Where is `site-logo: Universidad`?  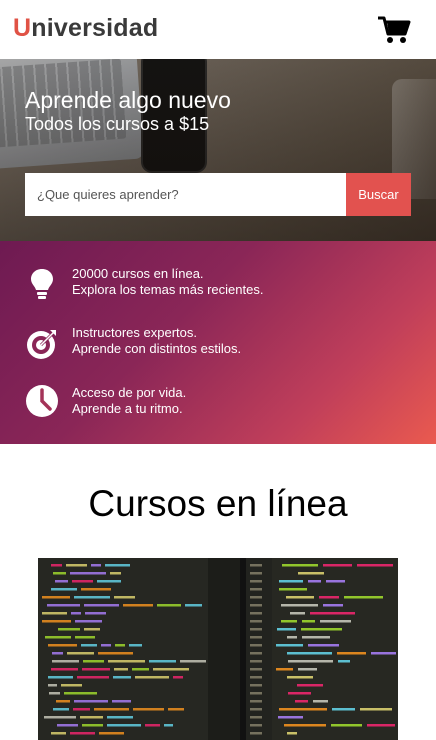
site-logo: Universidad is located at coordinates (85, 28).